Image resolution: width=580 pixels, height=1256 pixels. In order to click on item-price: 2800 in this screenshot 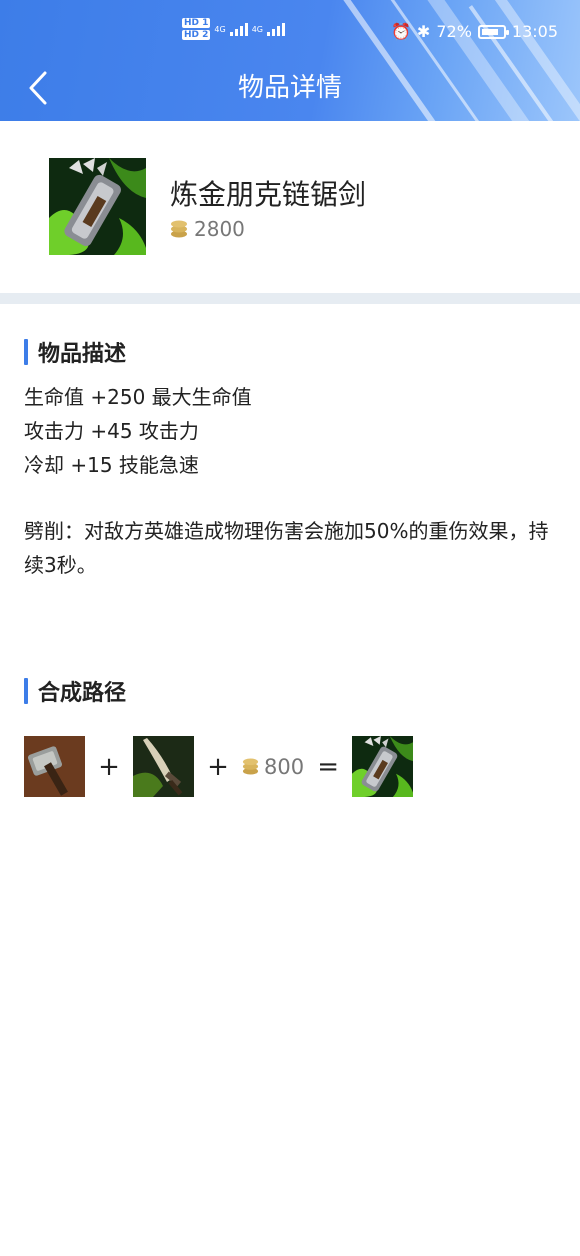, I will do `click(207, 229)`.